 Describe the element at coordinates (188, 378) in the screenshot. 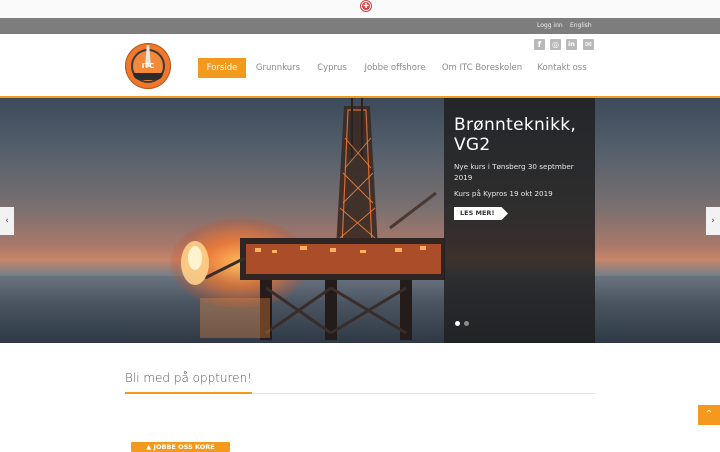

I see `section-title: Bli med på oppturen!` at that location.